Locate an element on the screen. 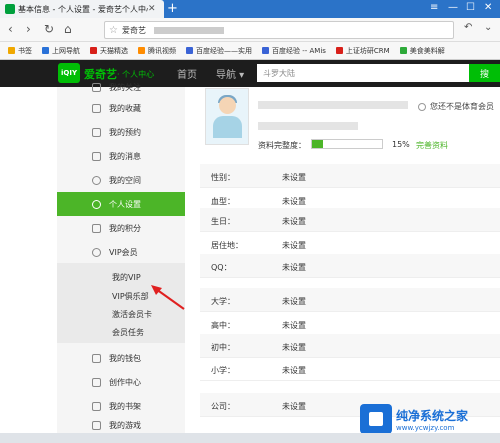 This screenshot has height=443, width=500. video-icon is located at coordinates (141, 50).